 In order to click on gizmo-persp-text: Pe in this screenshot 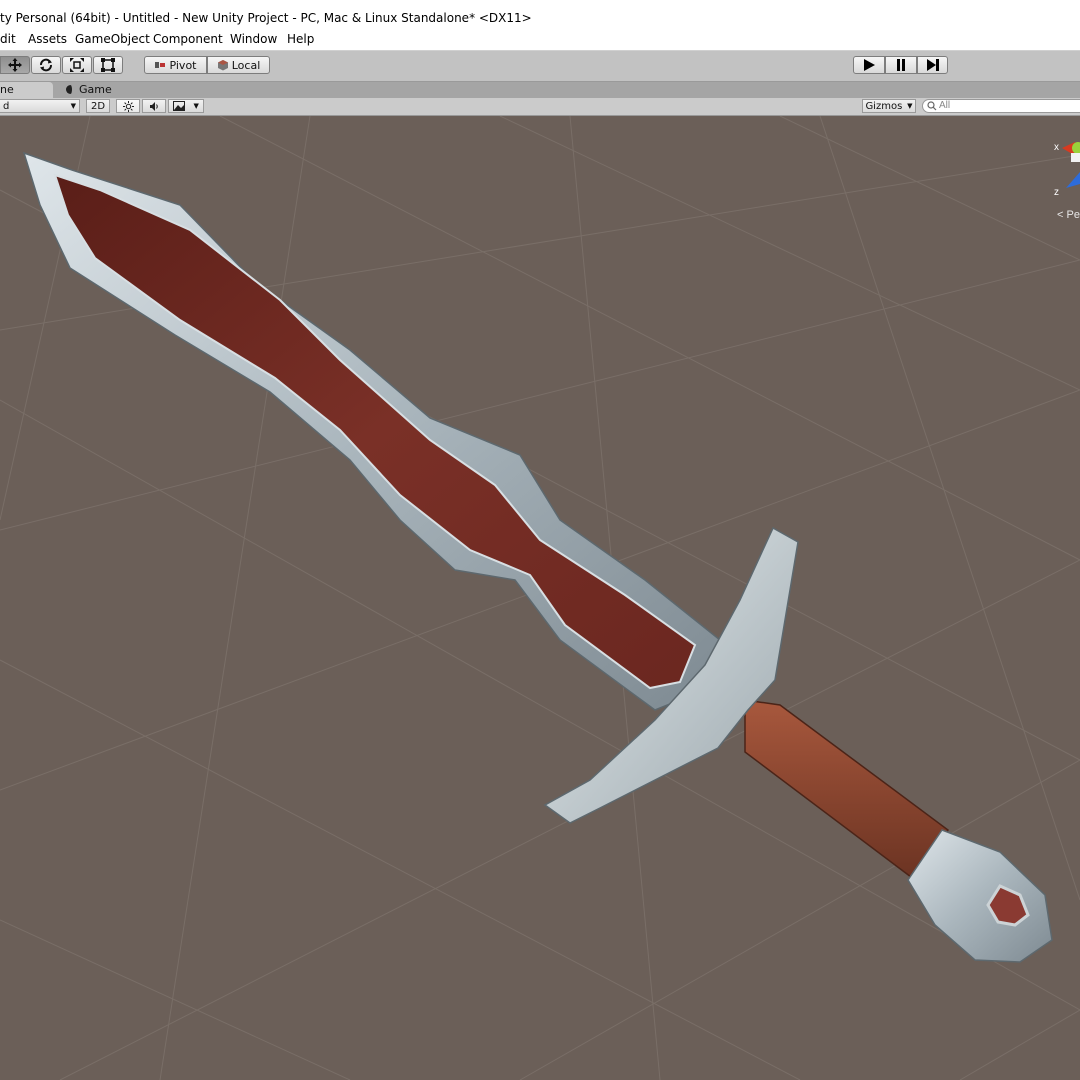, I will do `click(1072, 215)`.